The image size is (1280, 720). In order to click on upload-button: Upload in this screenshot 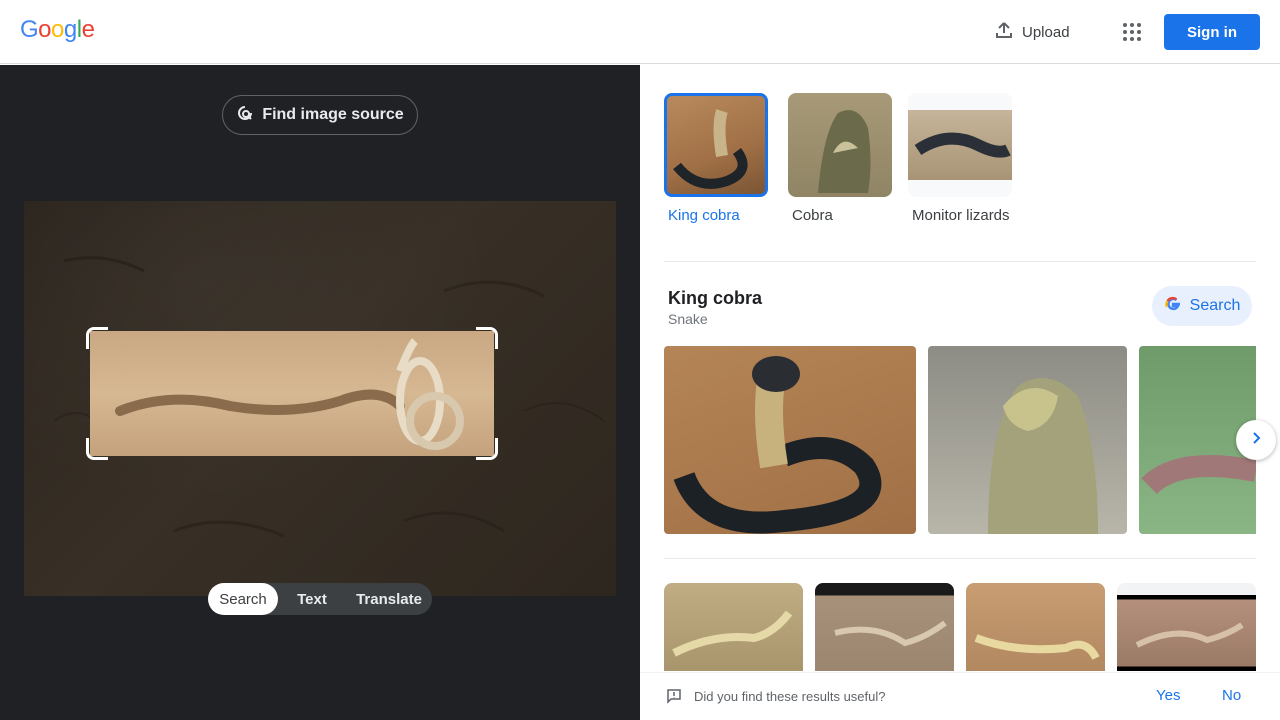, I will do `click(1032, 32)`.